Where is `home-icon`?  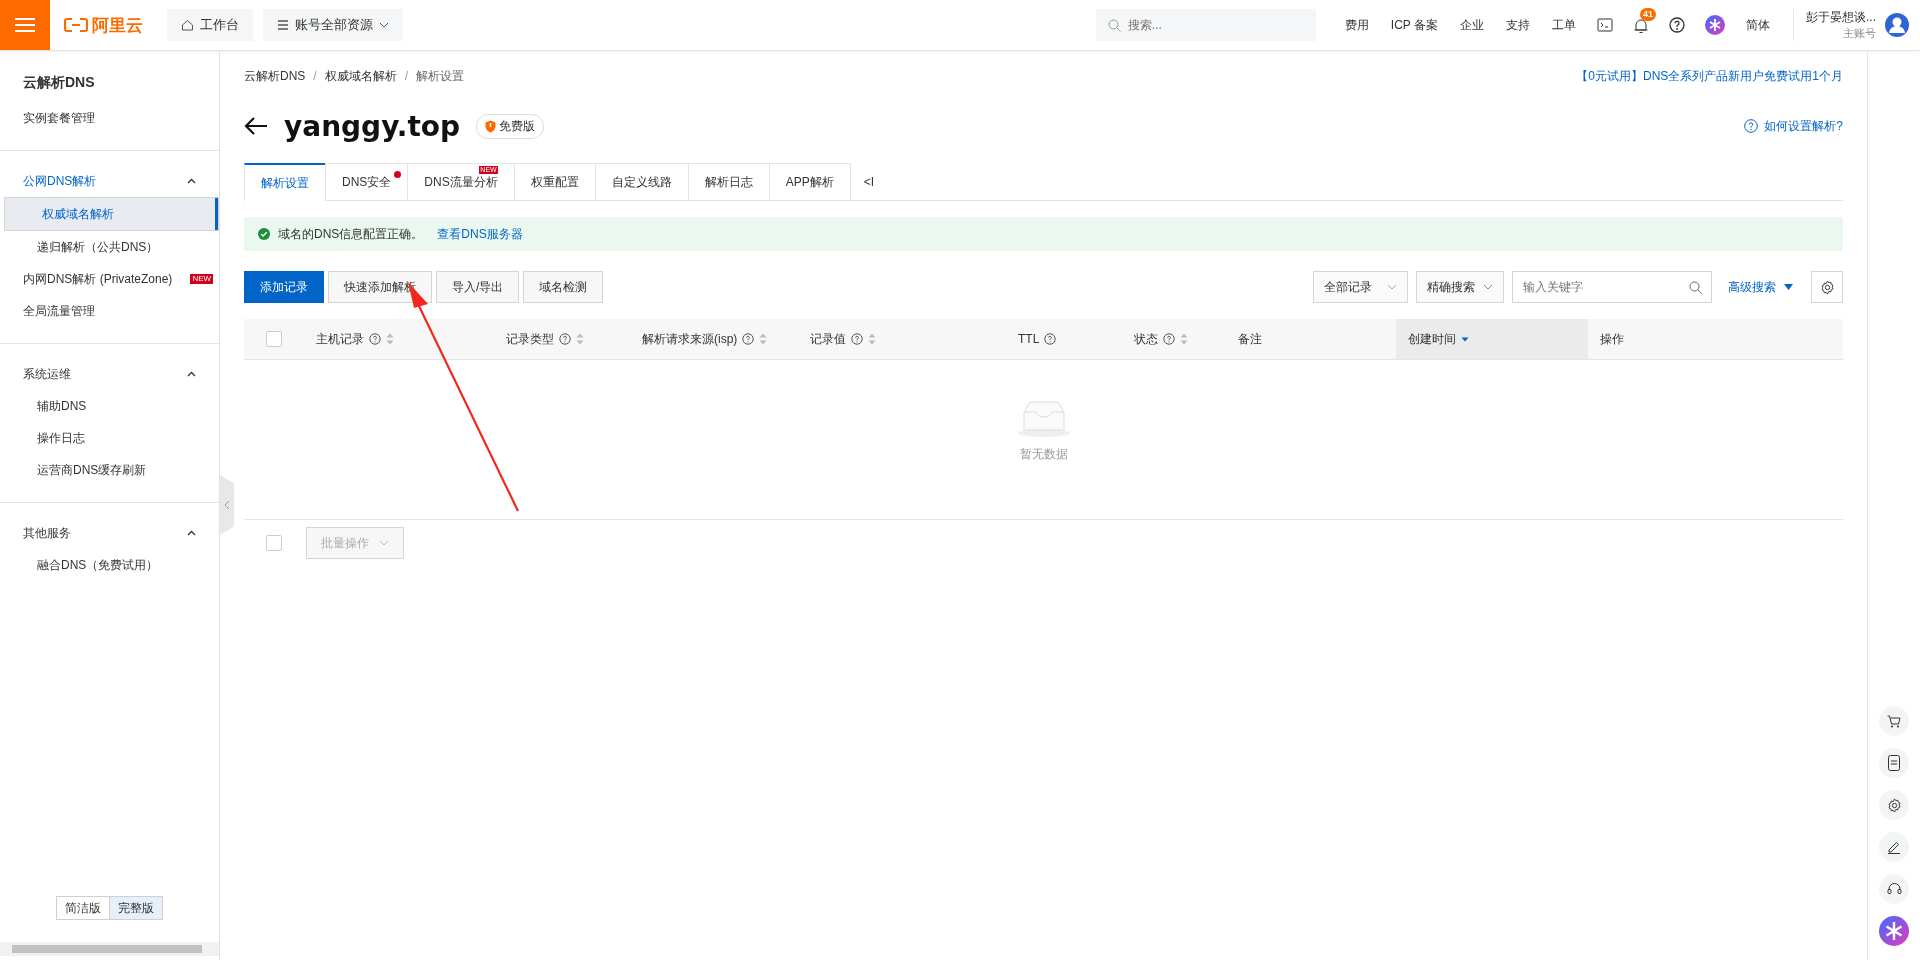
home-icon is located at coordinates (187, 25).